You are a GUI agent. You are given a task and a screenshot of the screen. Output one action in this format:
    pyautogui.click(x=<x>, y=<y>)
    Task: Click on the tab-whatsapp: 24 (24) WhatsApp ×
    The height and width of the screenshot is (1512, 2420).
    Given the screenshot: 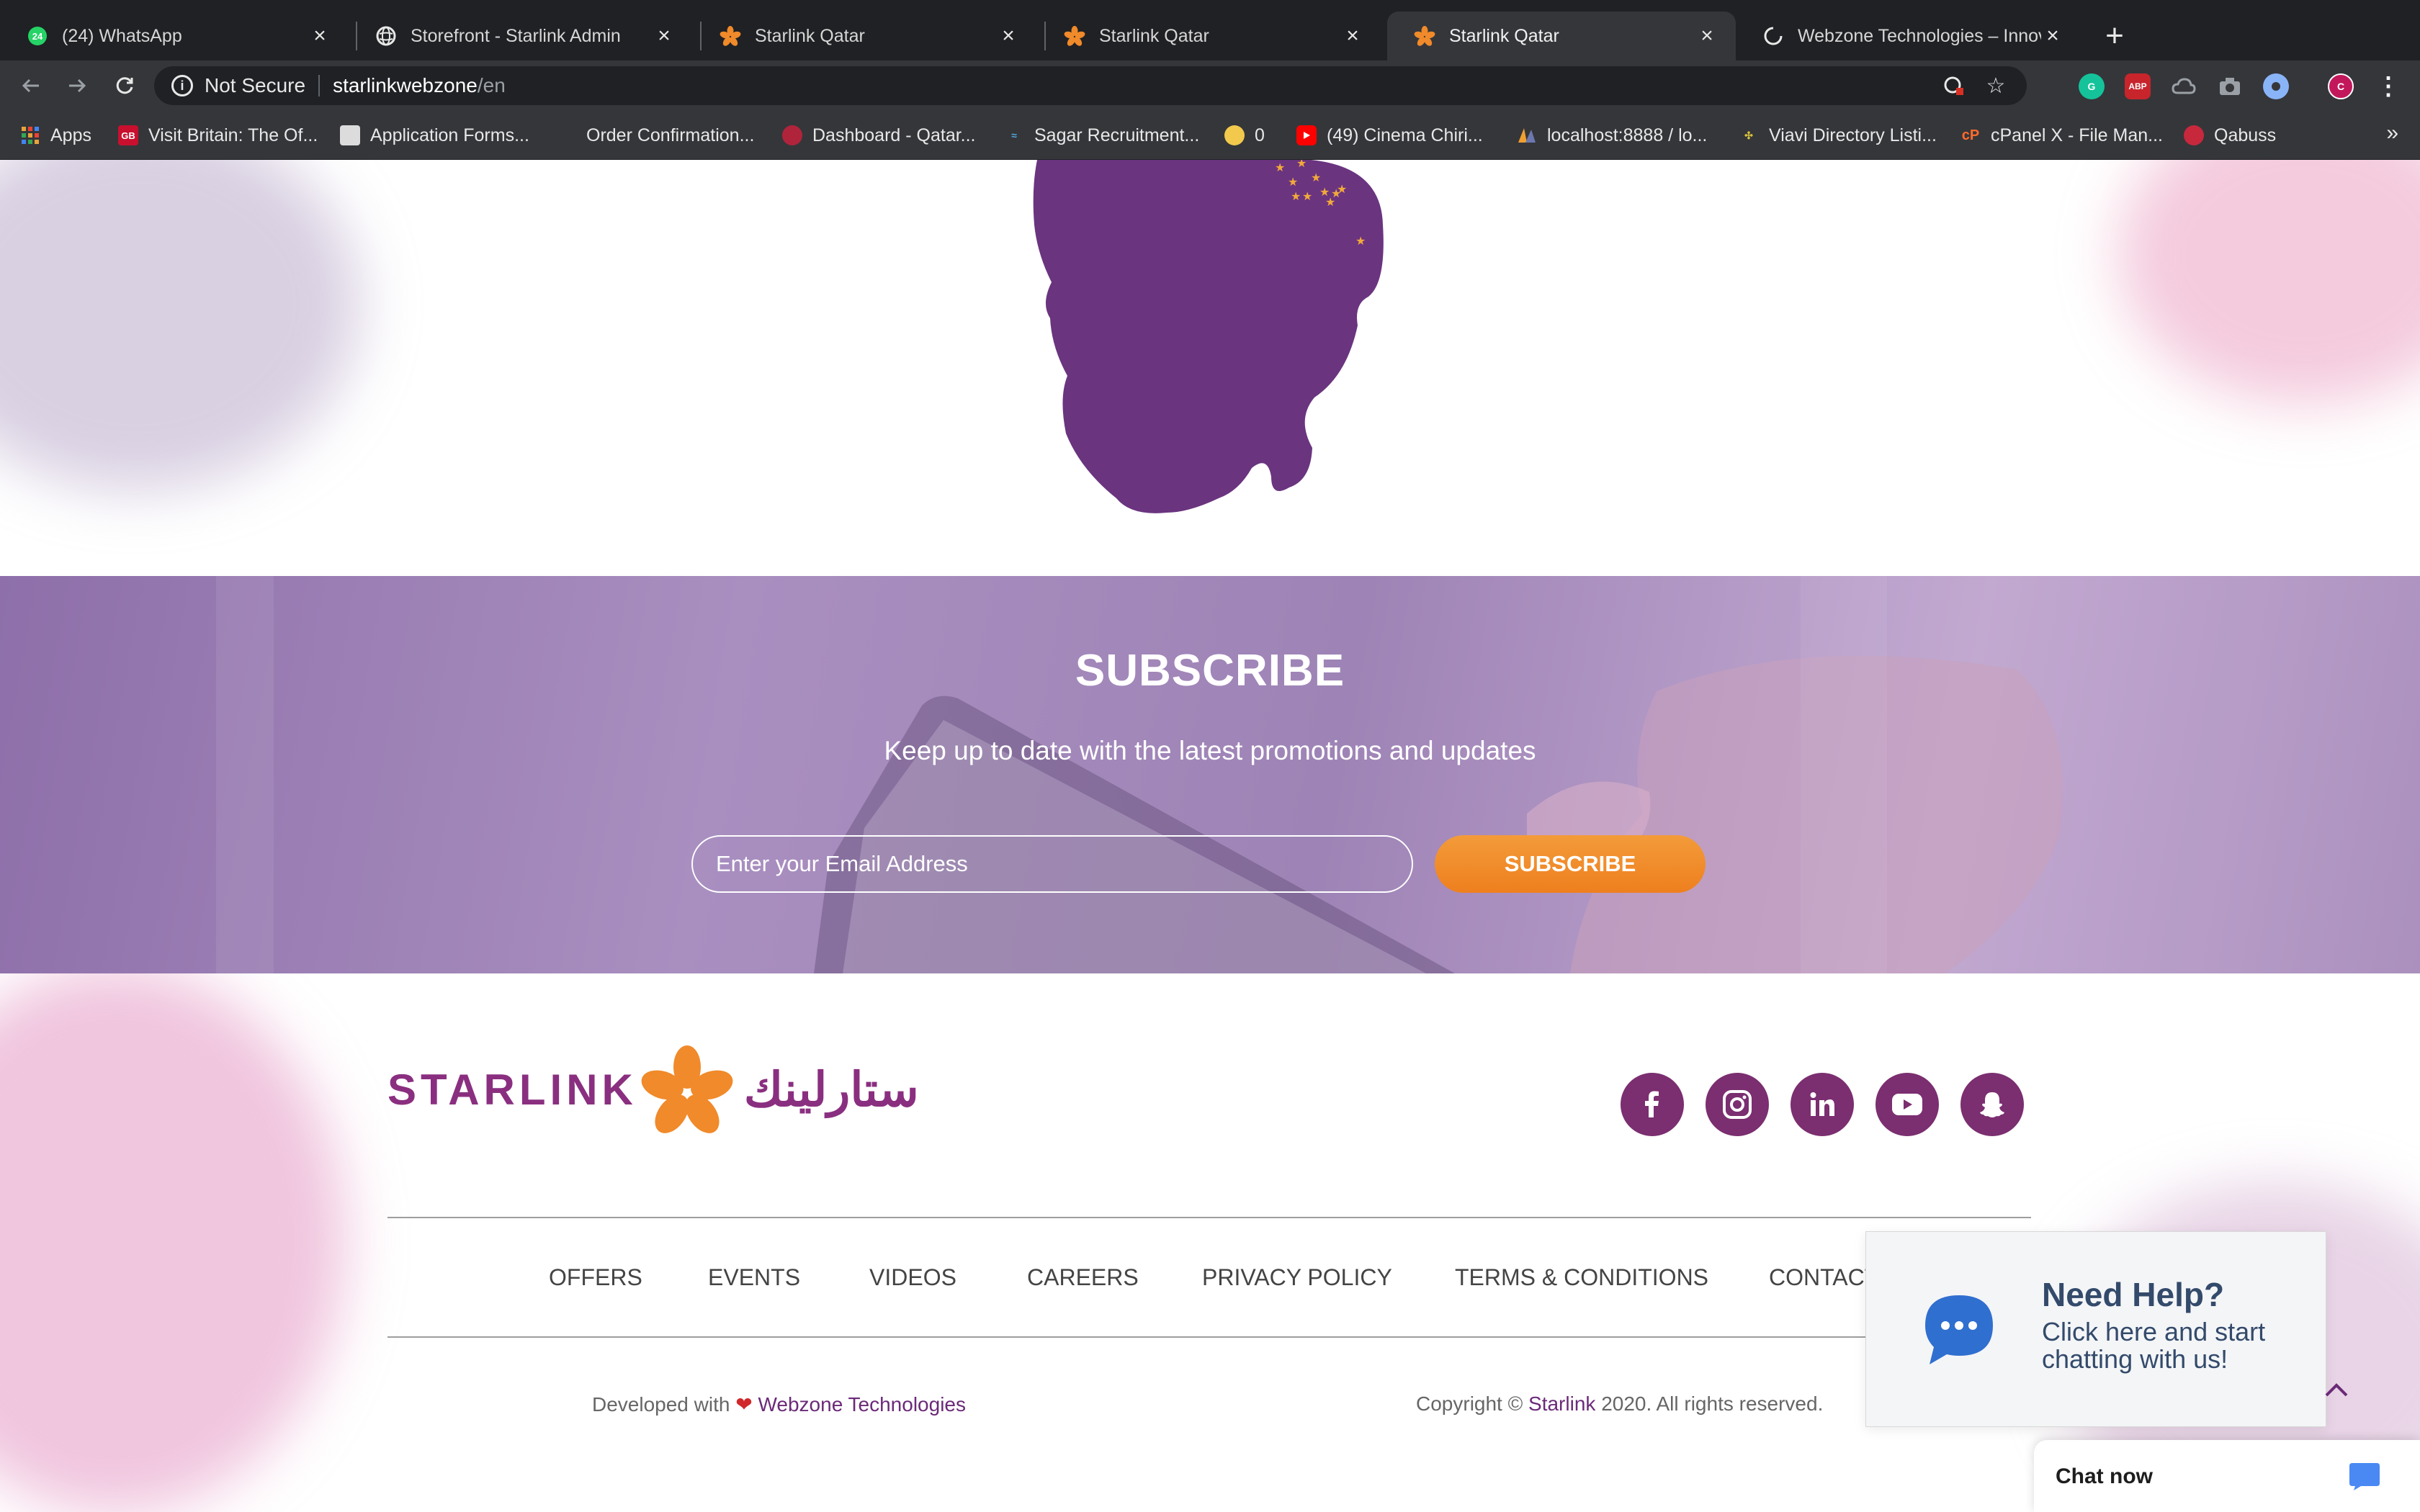 What is the action you would take?
    pyautogui.click(x=174, y=36)
    